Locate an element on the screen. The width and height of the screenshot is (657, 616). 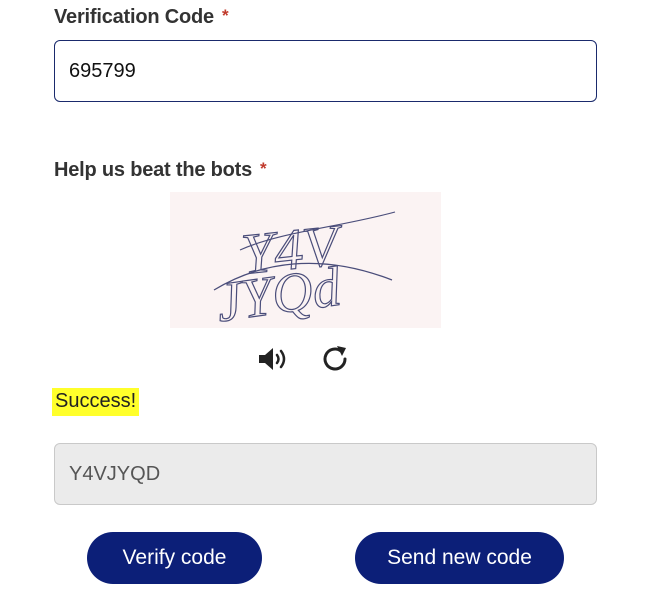
captcha-answer-field is located at coordinates (325, 474).